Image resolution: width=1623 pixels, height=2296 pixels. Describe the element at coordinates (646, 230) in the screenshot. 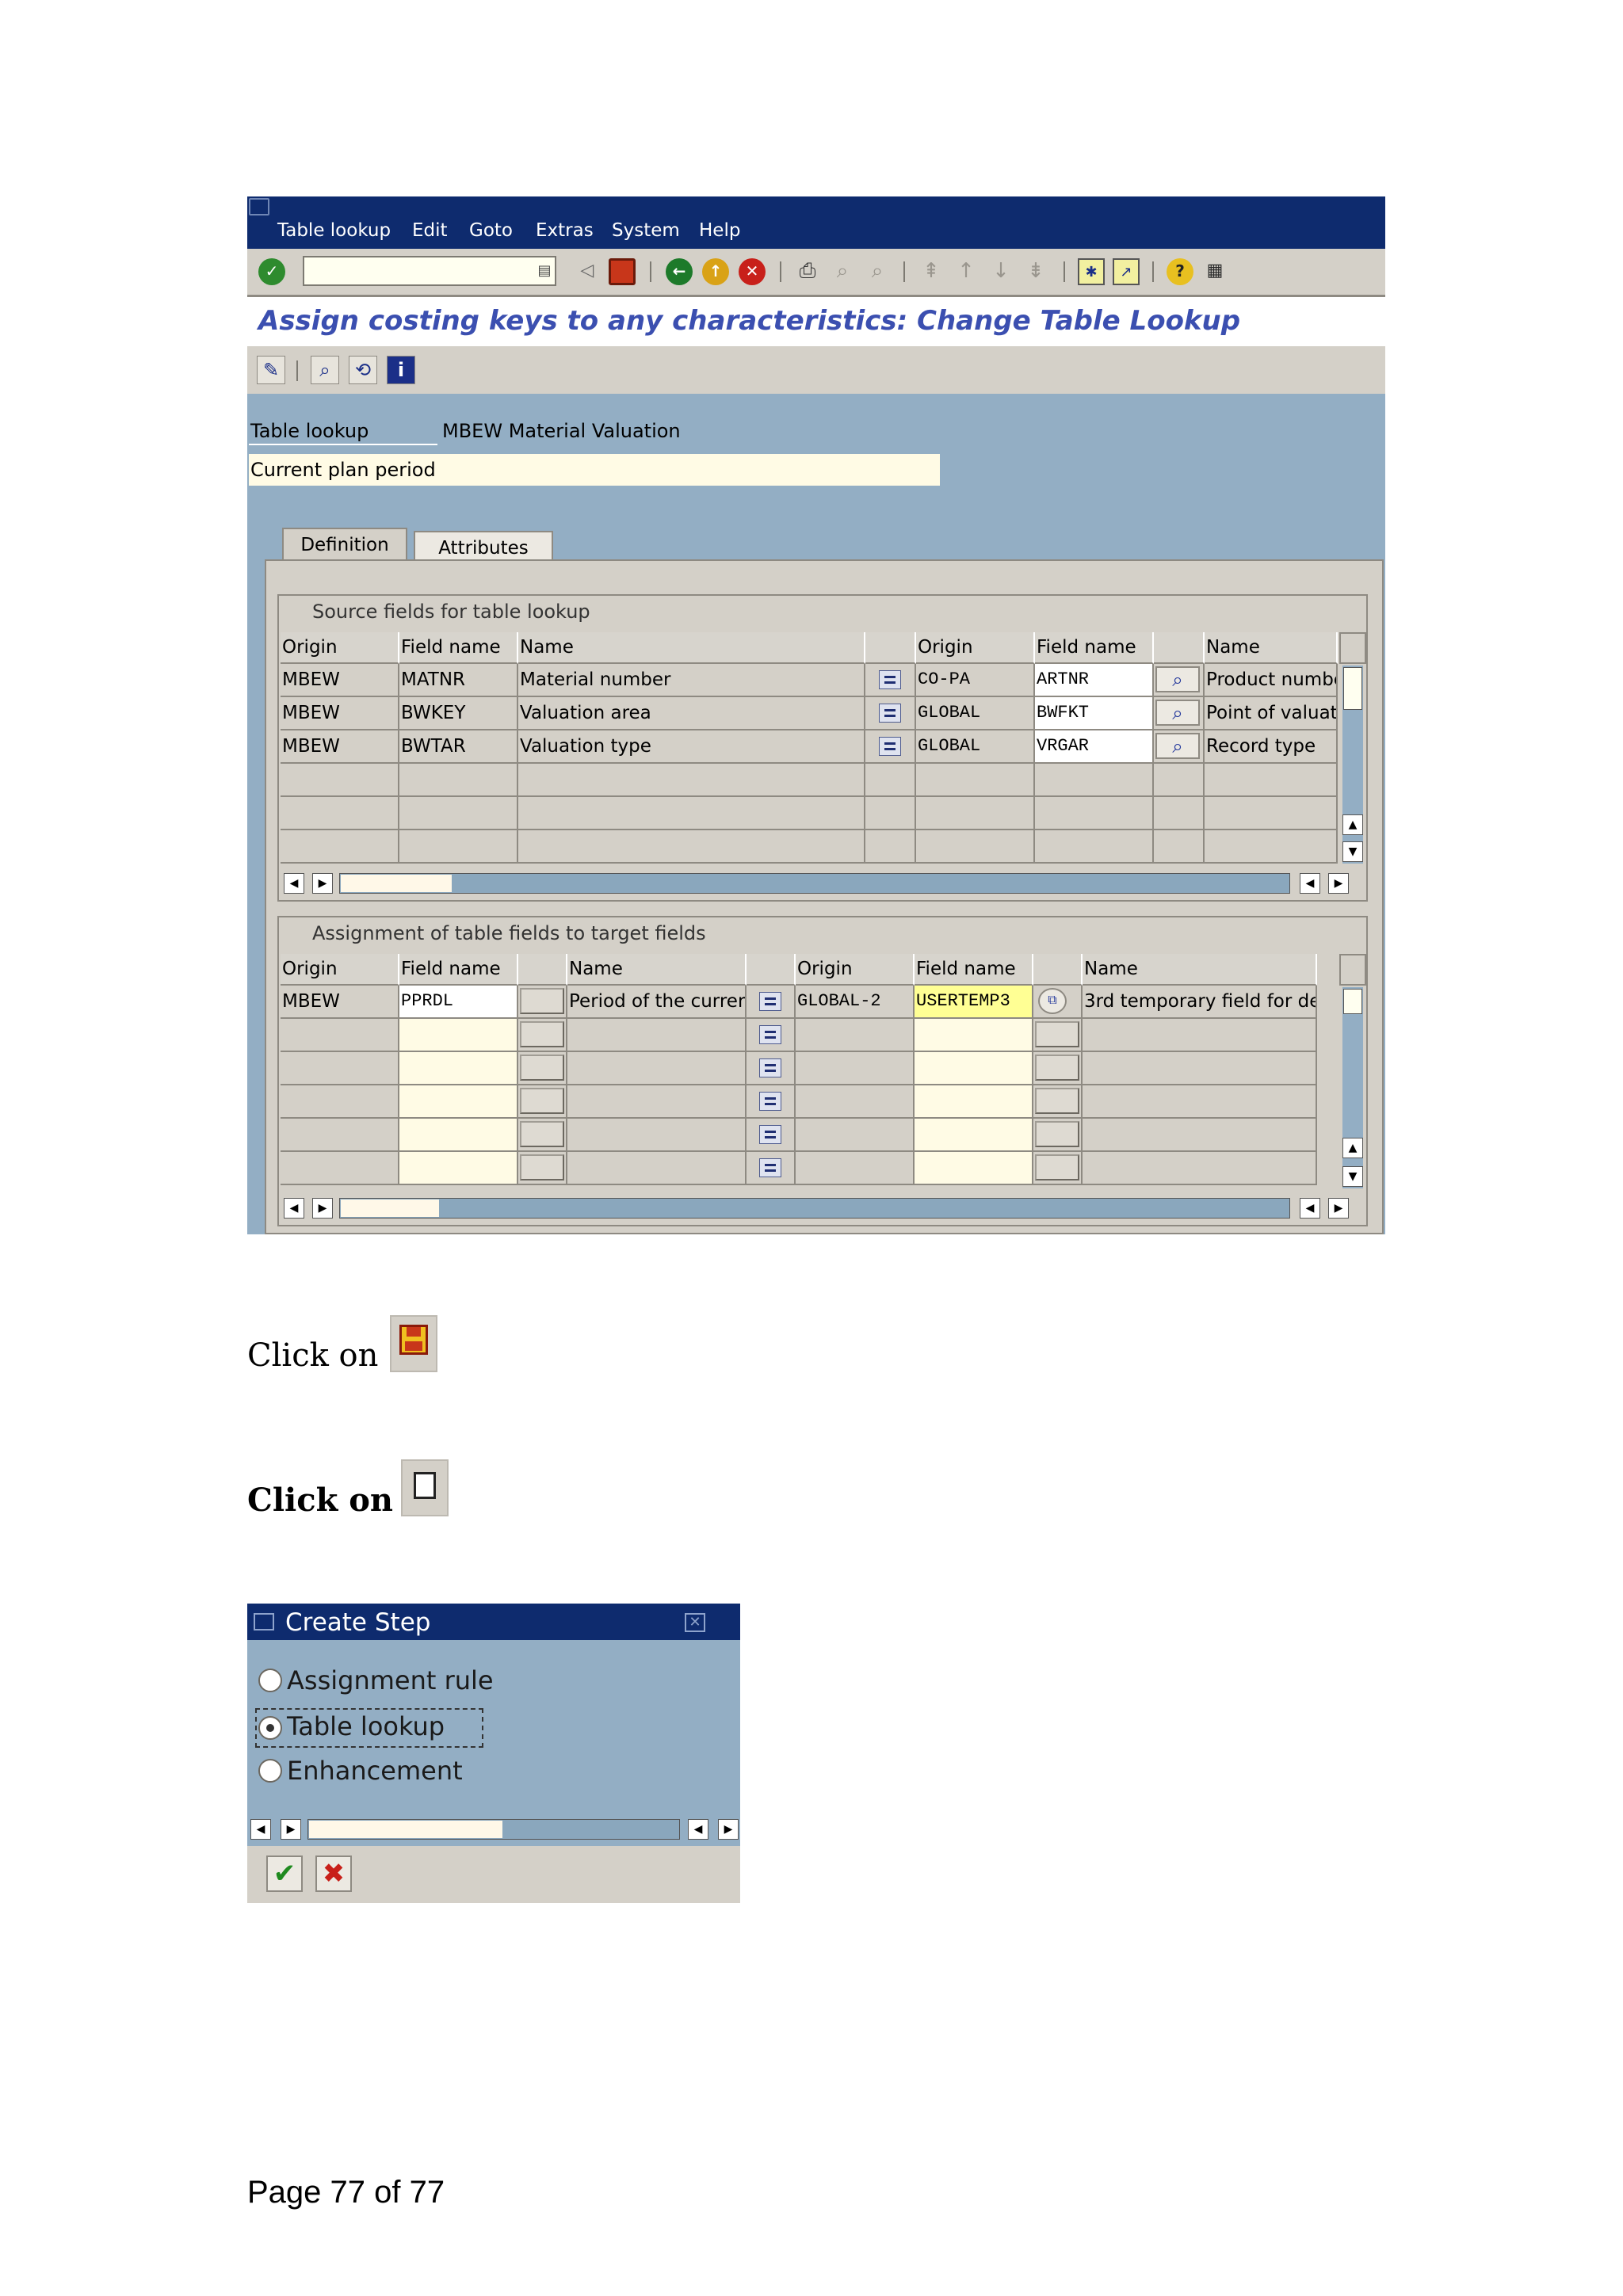

I see `menu-system: System` at that location.